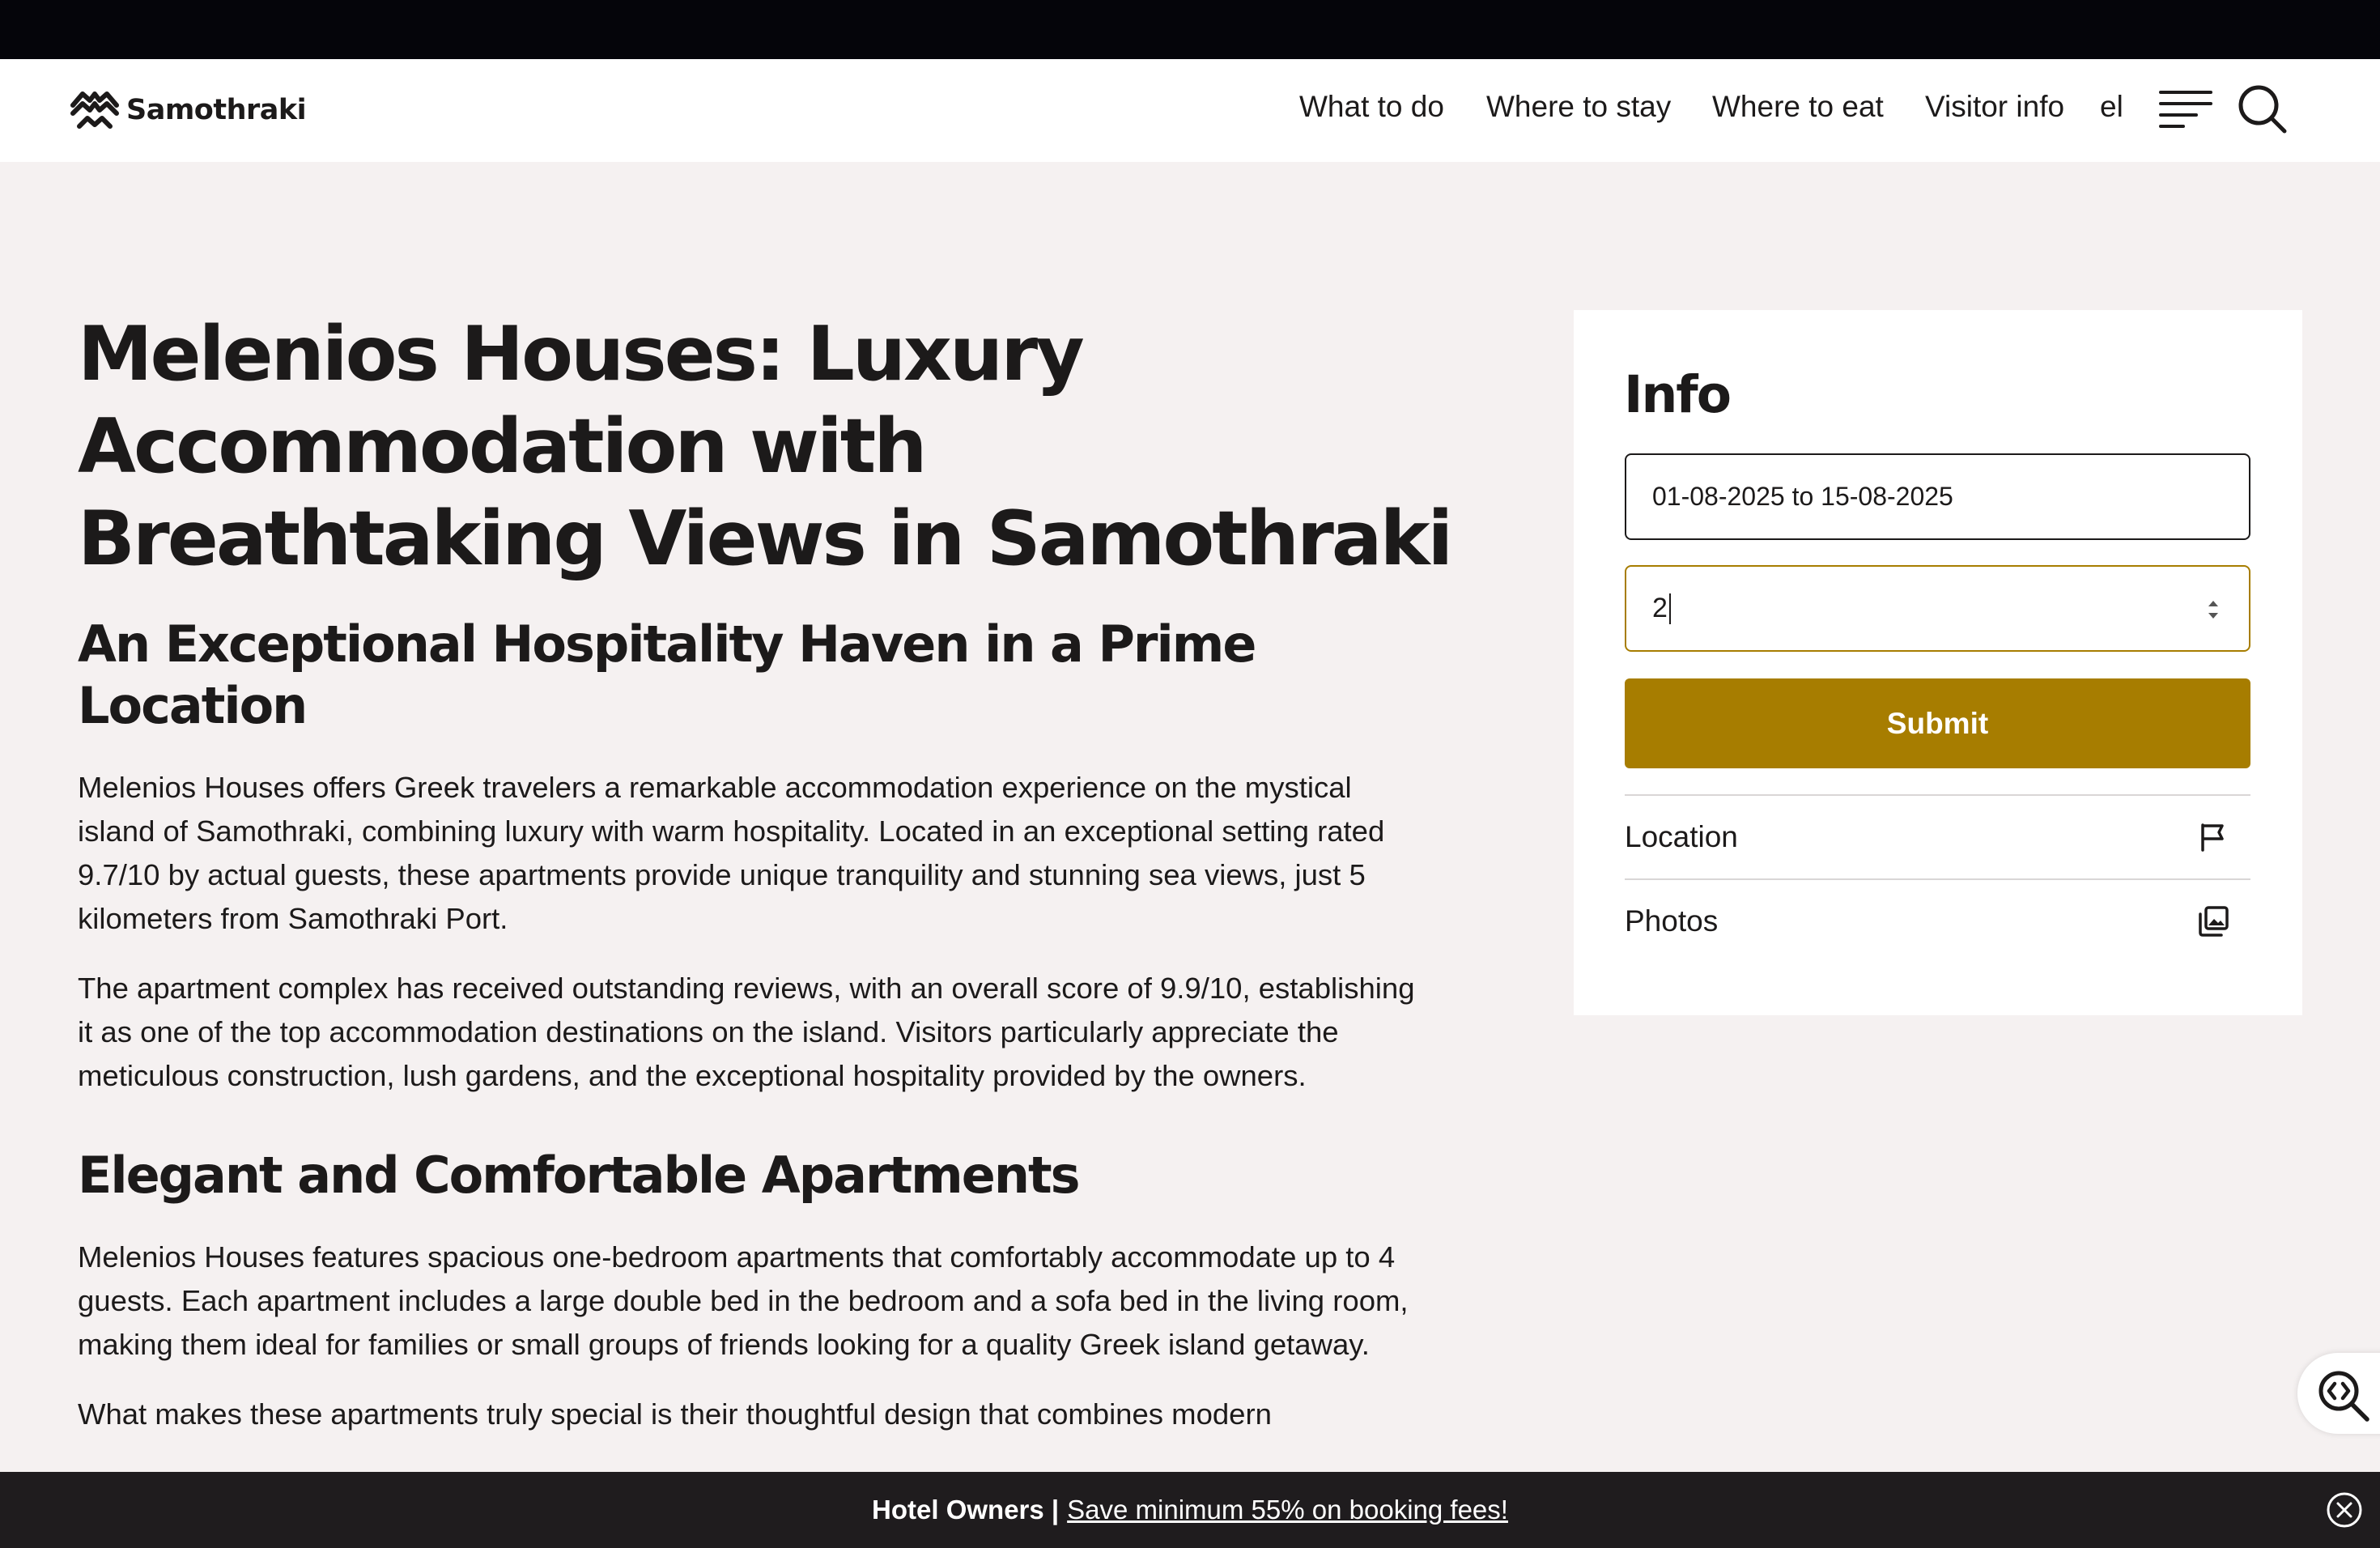  Describe the element at coordinates (579, 1175) in the screenshot. I see `section-heading-apartments: Elegant and Comfortable Apartments` at that location.